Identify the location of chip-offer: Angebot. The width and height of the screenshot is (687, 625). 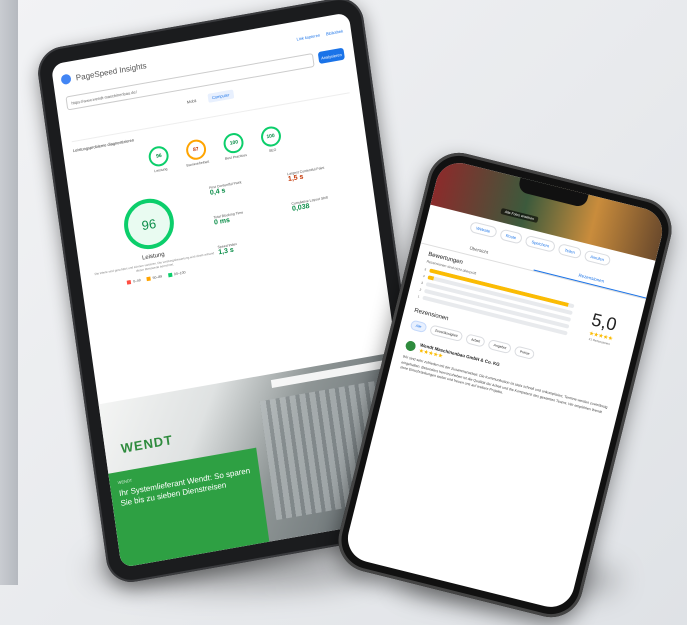
(500, 347).